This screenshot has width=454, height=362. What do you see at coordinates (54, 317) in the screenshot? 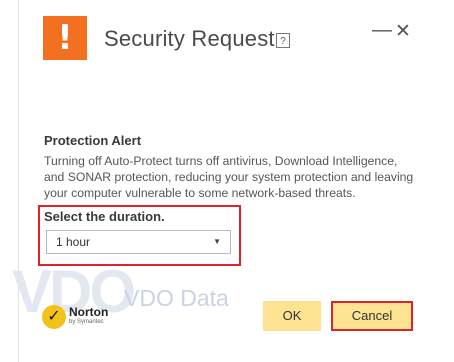
I see `norton-check-icon: ✓` at bounding box center [54, 317].